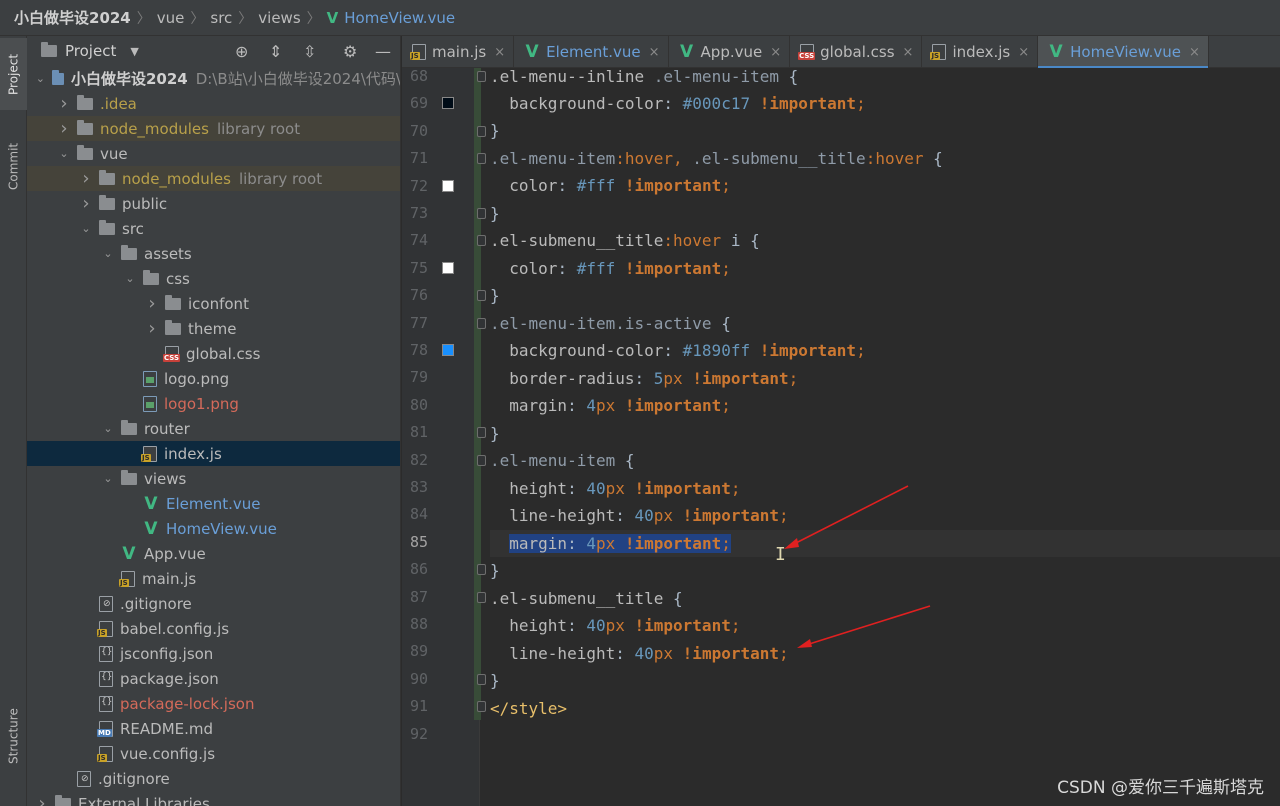 This screenshot has height=806, width=1280. I want to click on minimize-icon: —, so click(383, 51).